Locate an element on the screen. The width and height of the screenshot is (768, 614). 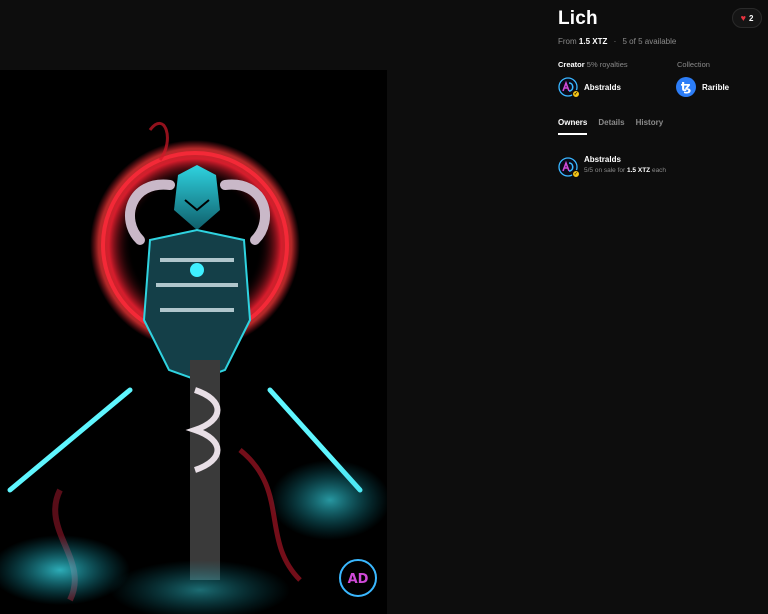
sale-prefix: 5/5 on sale for is located at coordinates (605, 170).